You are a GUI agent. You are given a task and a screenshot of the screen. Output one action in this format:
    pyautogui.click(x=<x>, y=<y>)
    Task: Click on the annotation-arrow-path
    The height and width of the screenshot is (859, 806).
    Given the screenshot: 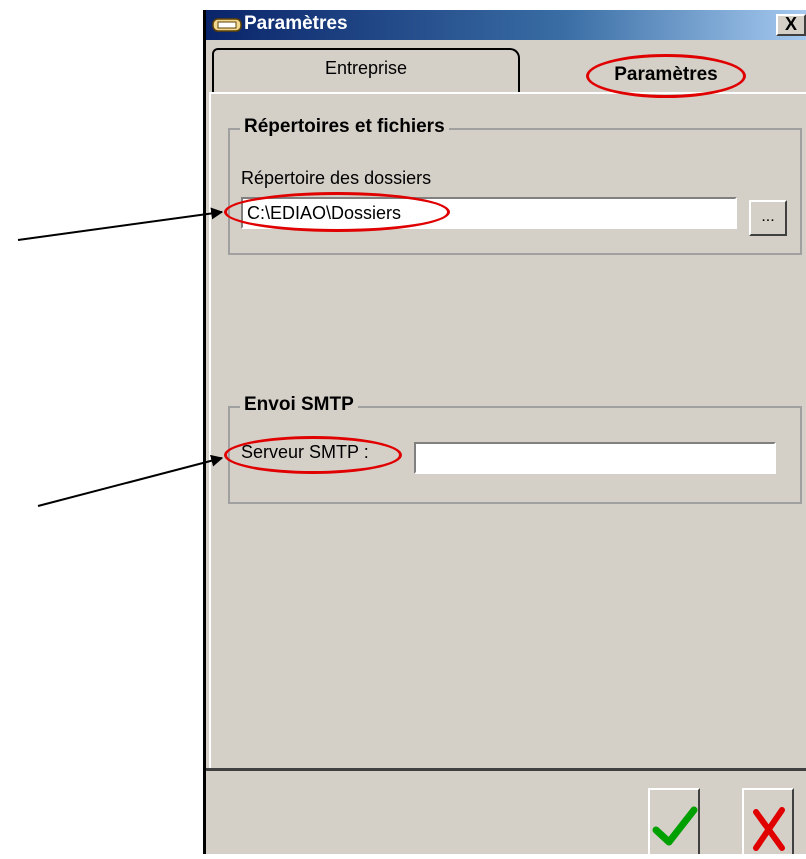 What is the action you would take?
    pyautogui.click(x=120, y=224)
    